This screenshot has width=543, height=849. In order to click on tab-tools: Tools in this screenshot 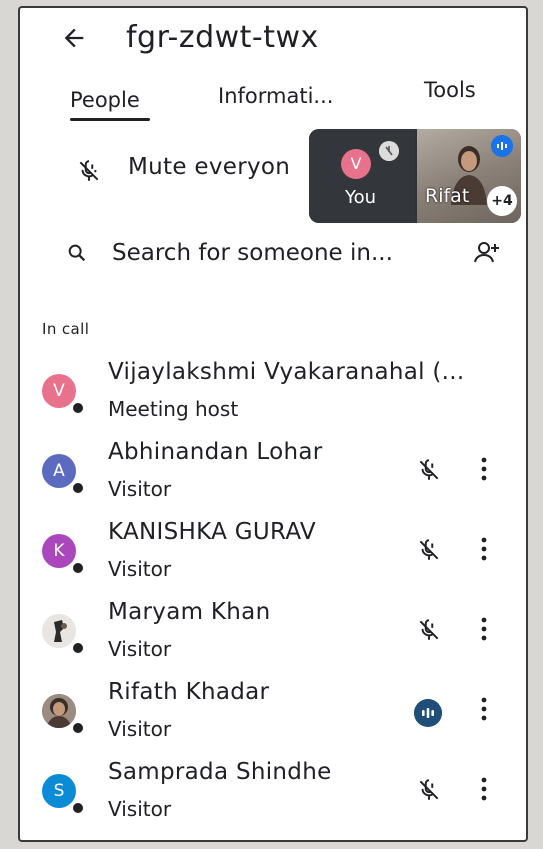, I will do `click(450, 90)`.